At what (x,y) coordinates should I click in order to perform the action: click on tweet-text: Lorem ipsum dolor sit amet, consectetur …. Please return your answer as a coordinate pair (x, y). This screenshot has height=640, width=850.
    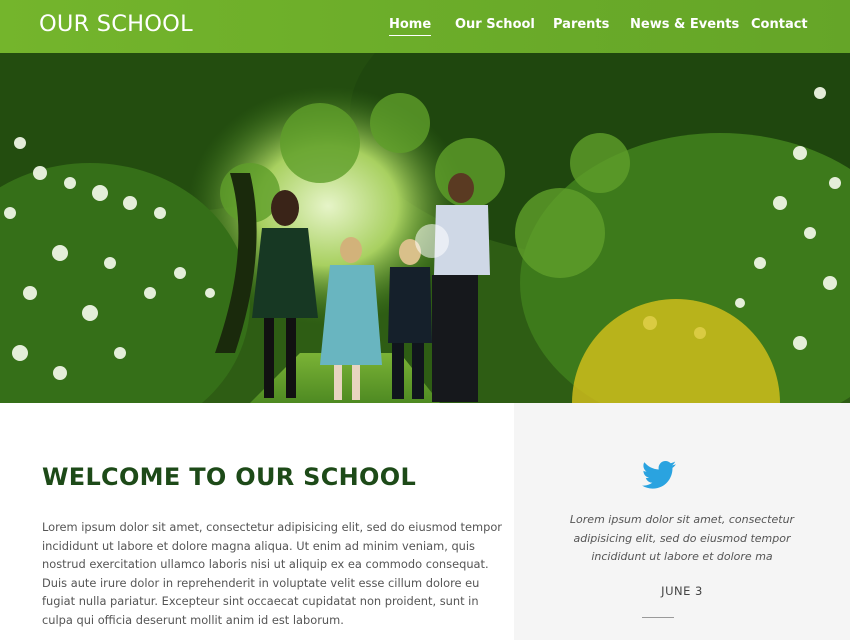
    Looking at the image, I should click on (682, 539).